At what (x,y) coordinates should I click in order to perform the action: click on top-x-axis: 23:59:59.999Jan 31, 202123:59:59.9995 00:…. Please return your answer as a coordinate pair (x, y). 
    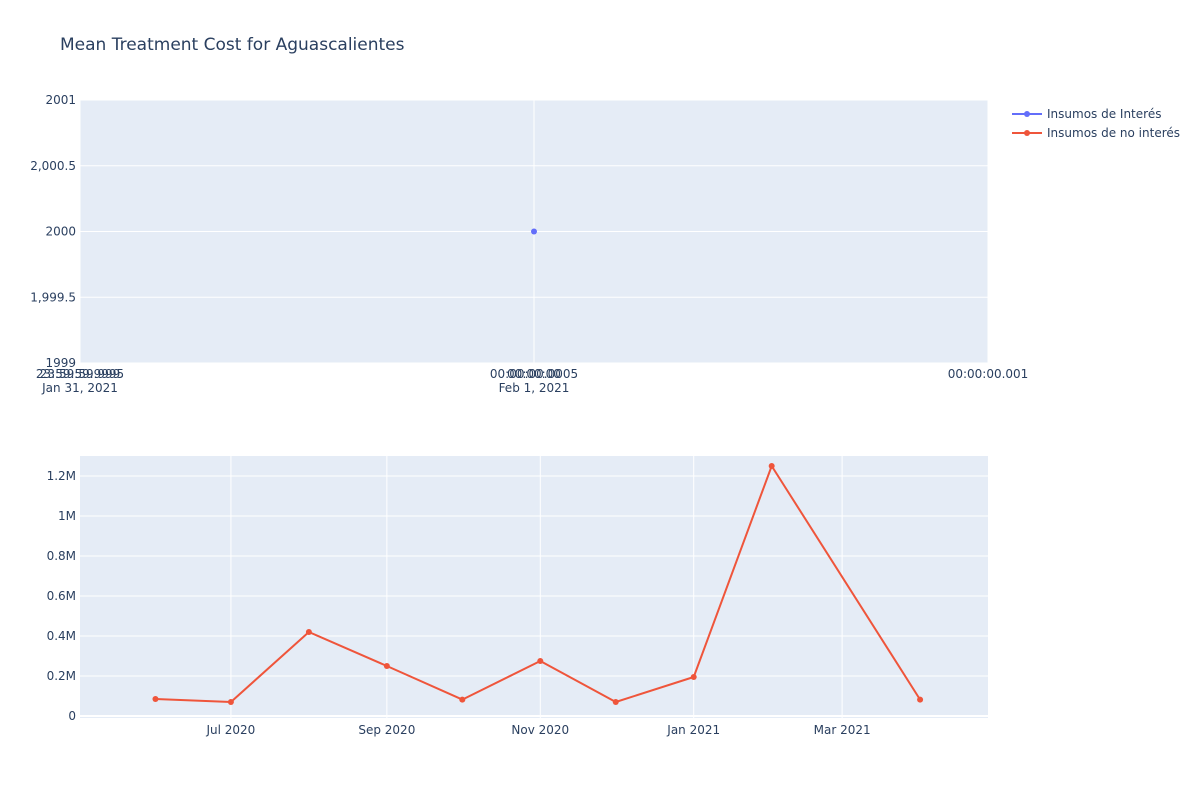
    Looking at the image, I should click on (532, 381).